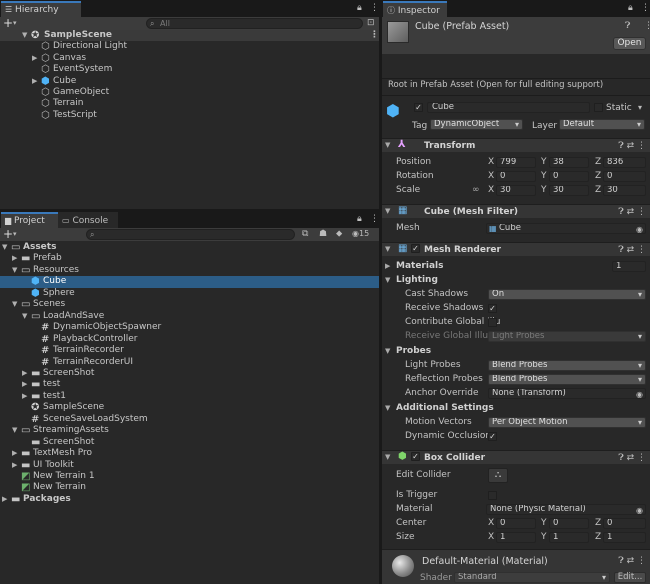  I want to click on dynamic-occlusion-checkbox: ✓, so click(492, 436).